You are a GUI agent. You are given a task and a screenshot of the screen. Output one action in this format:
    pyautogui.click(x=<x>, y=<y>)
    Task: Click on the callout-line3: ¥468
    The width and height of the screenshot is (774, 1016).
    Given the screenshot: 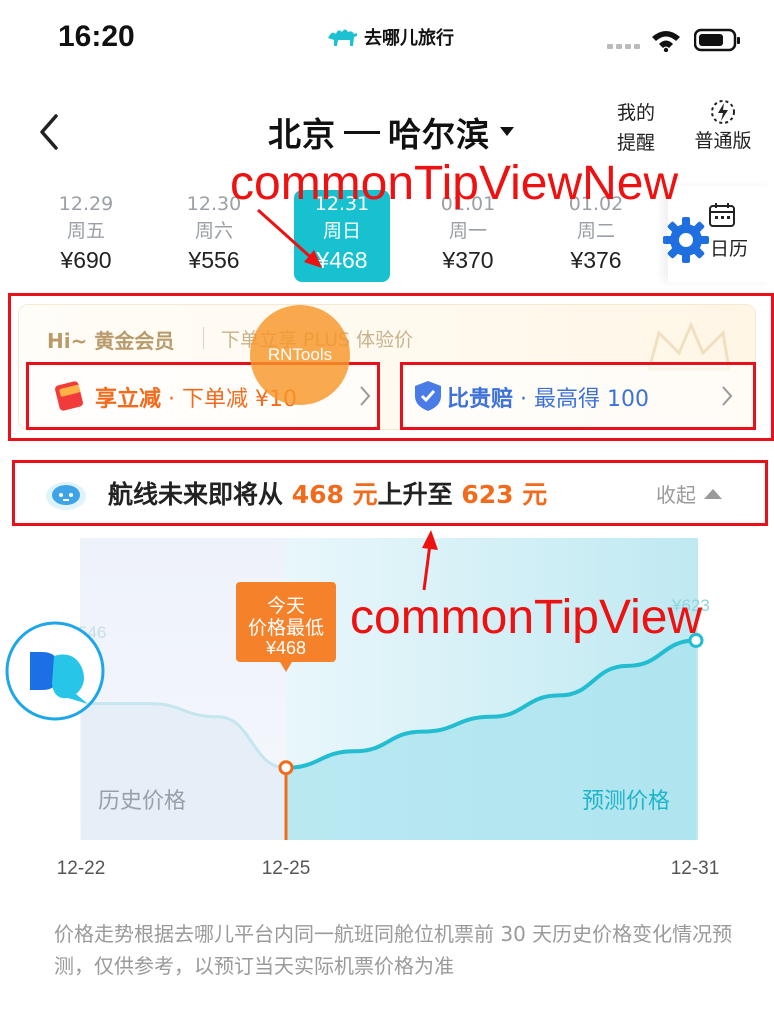 What is the action you would take?
    pyautogui.click(x=285, y=648)
    